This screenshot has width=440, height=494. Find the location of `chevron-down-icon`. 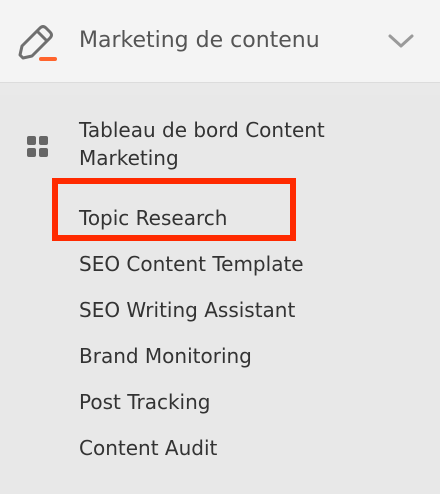

chevron-down-icon is located at coordinates (401, 41).